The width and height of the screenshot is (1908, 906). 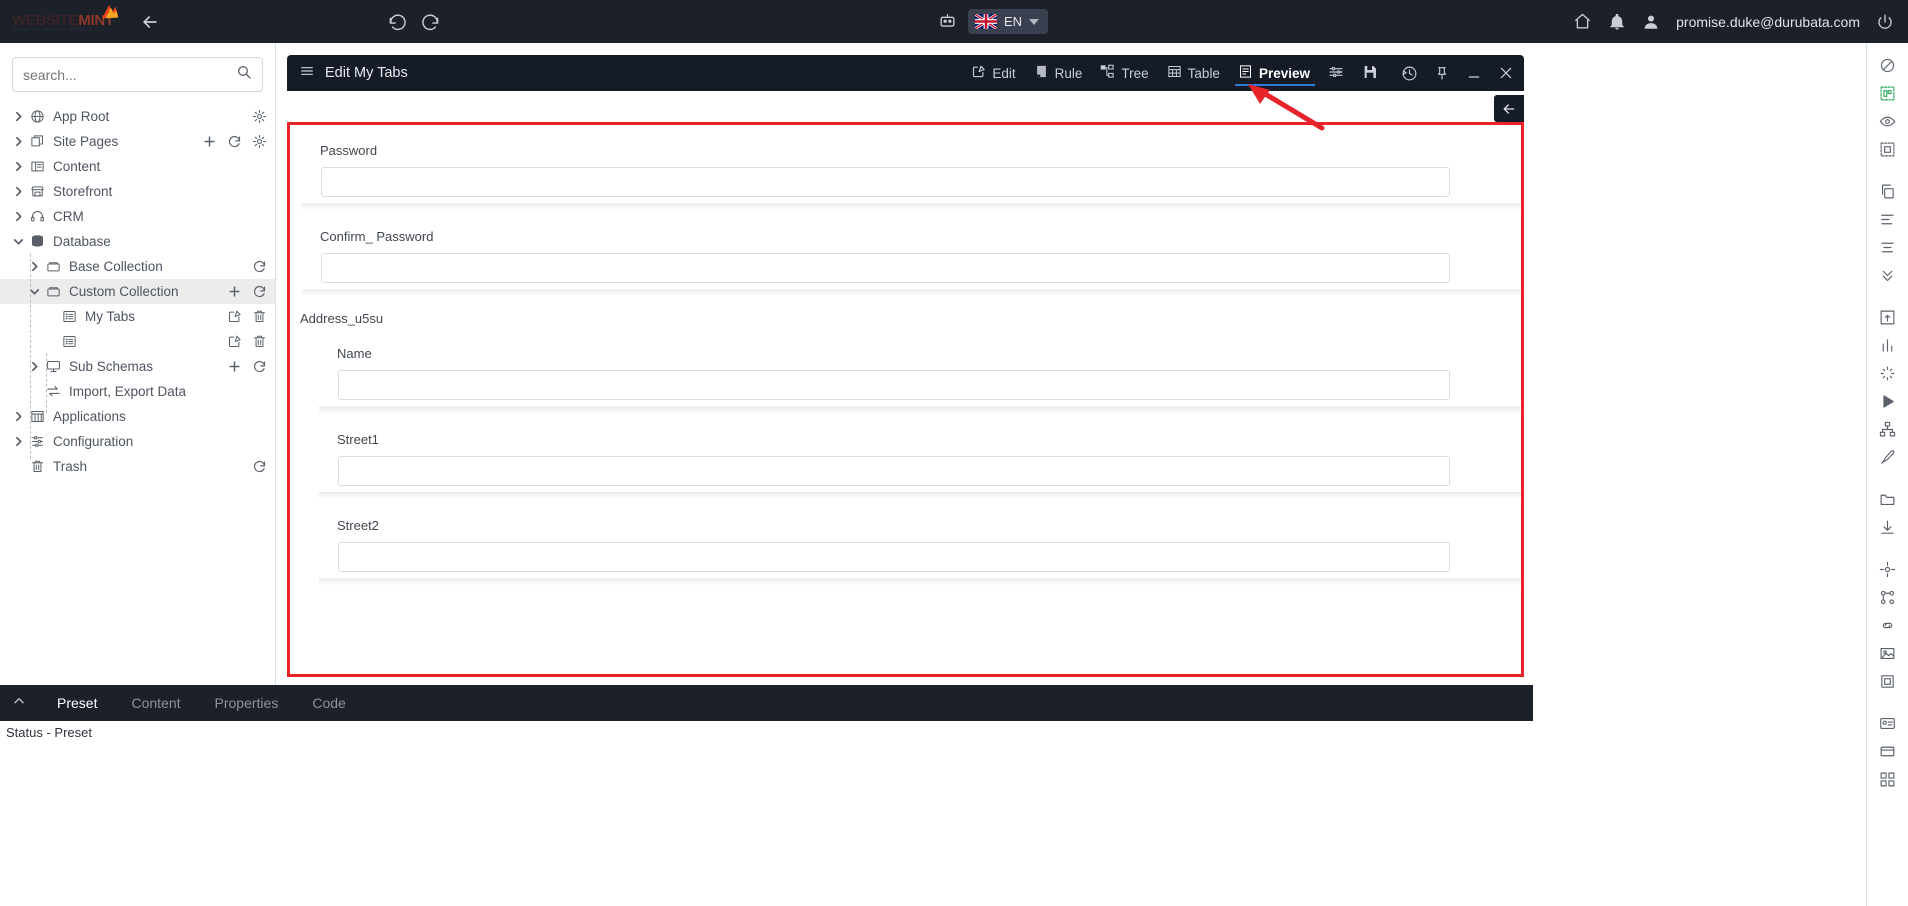 What do you see at coordinates (137, 466) in the screenshot?
I see `sidebar-item-trash: Trash` at bounding box center [137, 466].